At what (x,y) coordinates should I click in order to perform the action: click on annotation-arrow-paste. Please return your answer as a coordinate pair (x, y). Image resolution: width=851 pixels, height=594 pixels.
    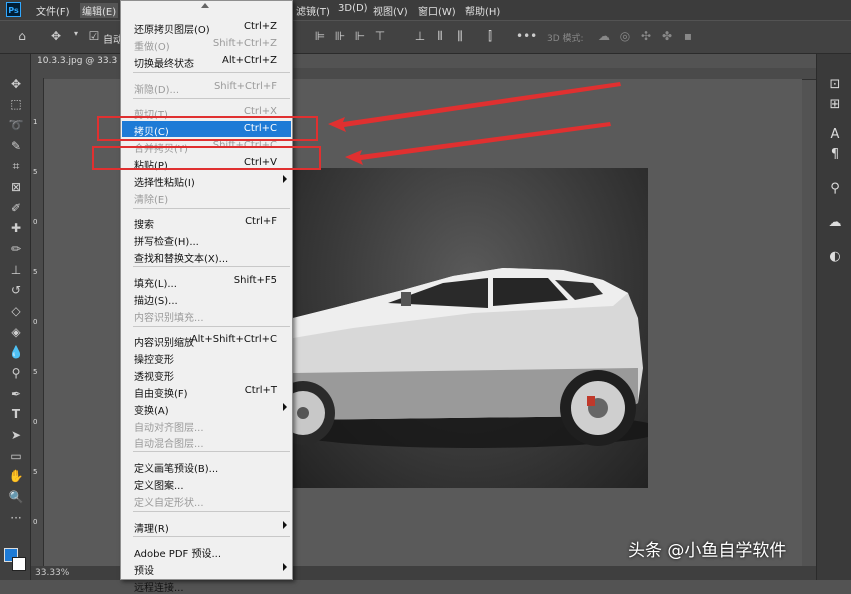
    Looking at the image, I should click on (478, 143).